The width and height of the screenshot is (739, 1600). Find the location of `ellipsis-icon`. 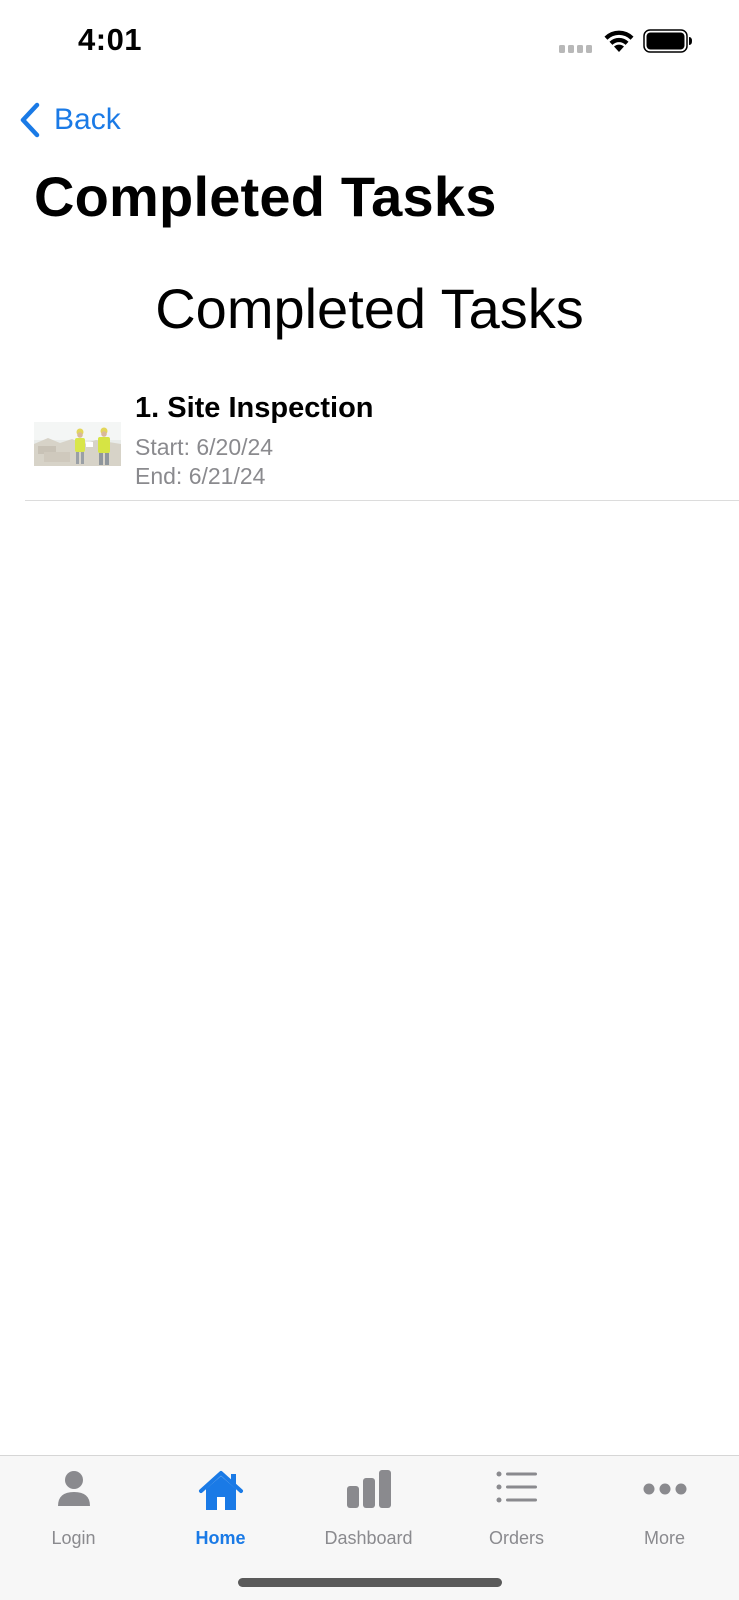

ellipsis-icon is located at coordinates (664, 1489).